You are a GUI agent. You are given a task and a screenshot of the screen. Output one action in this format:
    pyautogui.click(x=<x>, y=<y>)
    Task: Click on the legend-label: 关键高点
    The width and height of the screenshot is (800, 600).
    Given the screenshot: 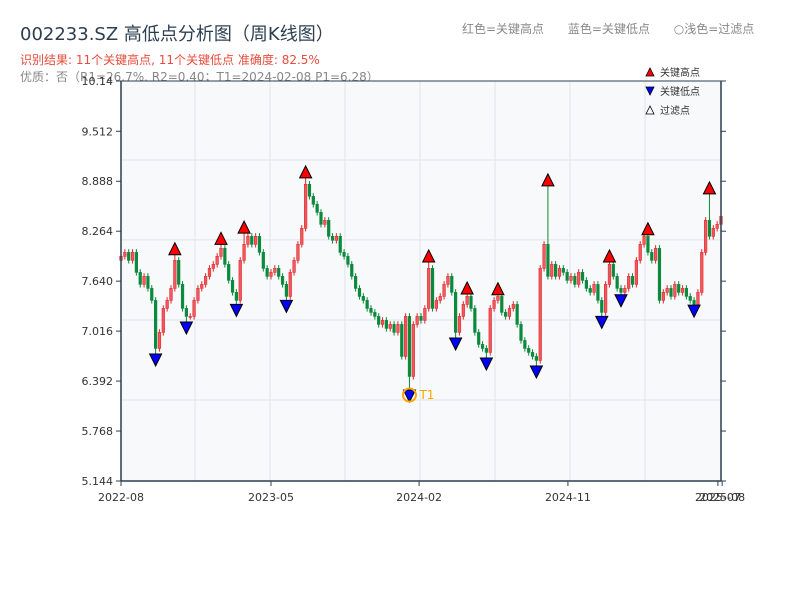 What is the action you would take?
    pyautogui.click(x=680, y=72)
    